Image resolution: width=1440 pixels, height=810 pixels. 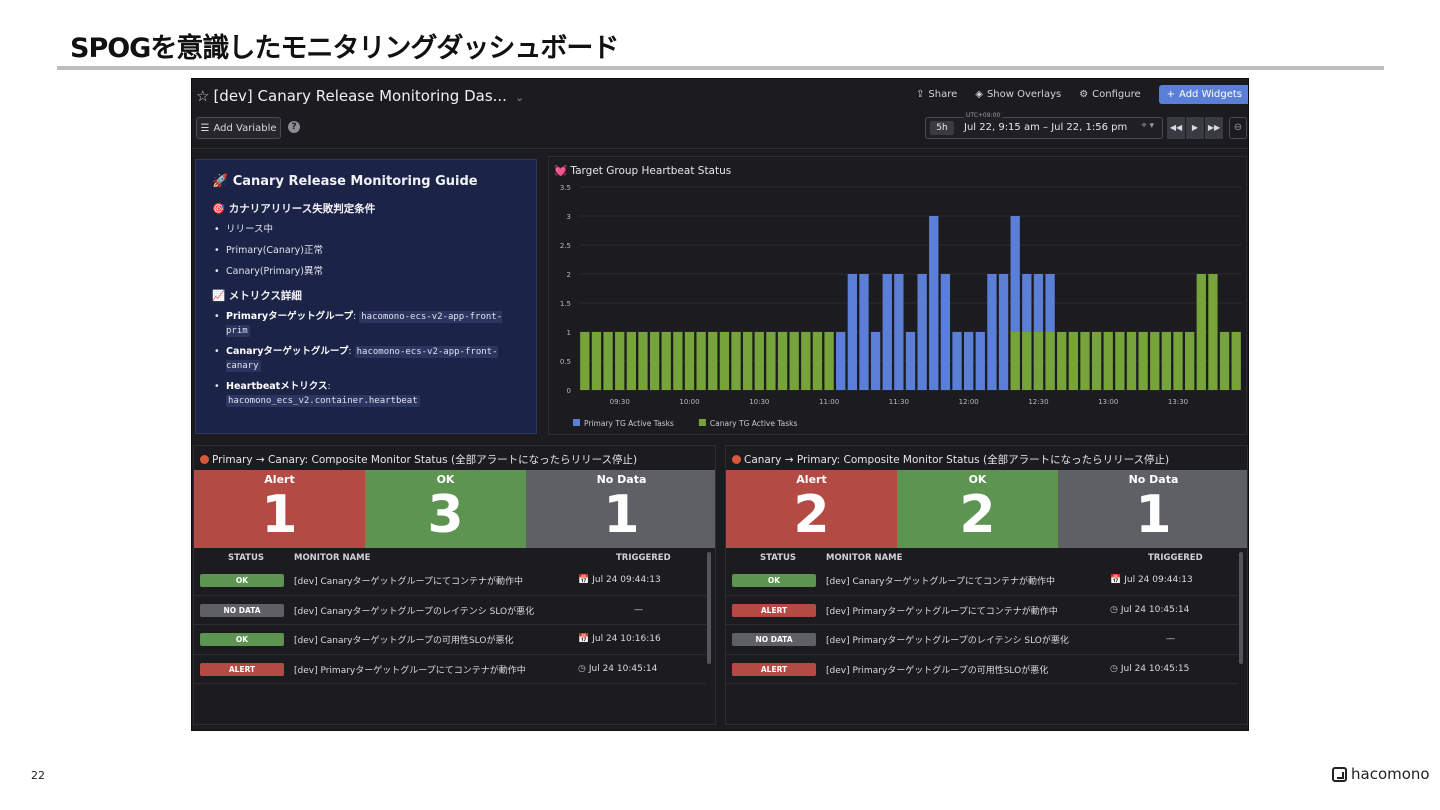 I want to click on legend-label: Primary TG Active Tasks, so click(x=629, y=423).